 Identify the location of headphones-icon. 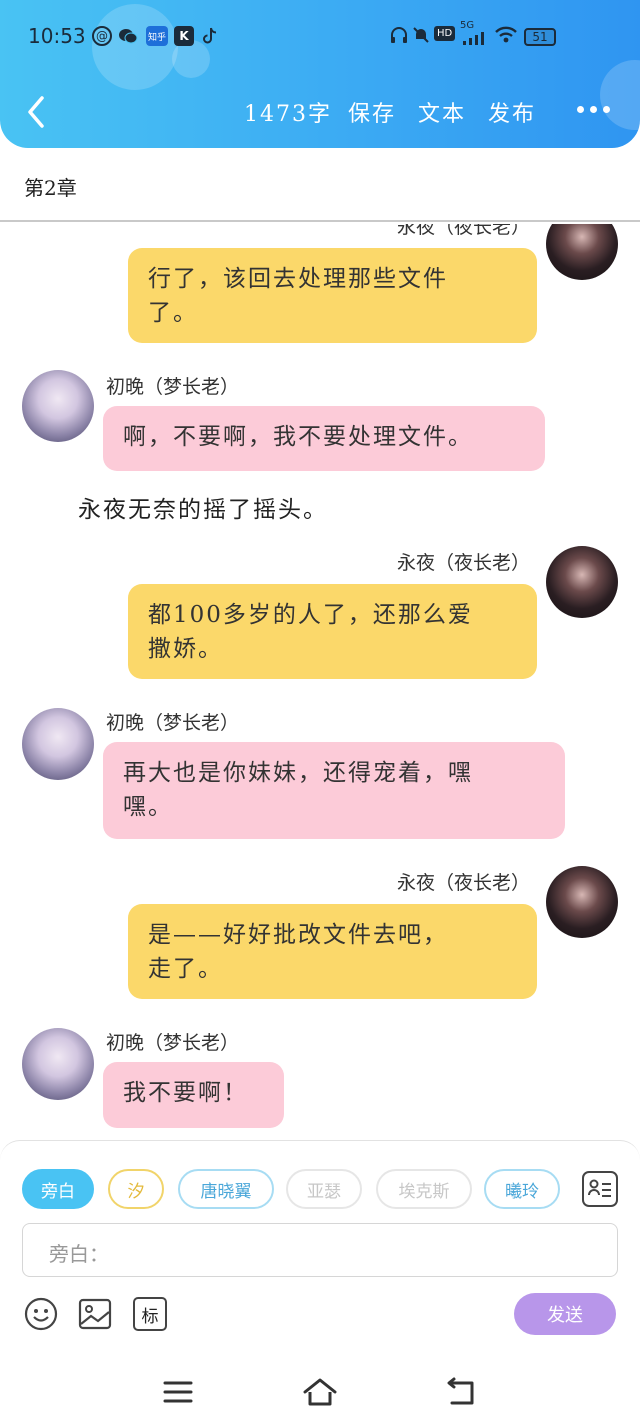
(399, 37).